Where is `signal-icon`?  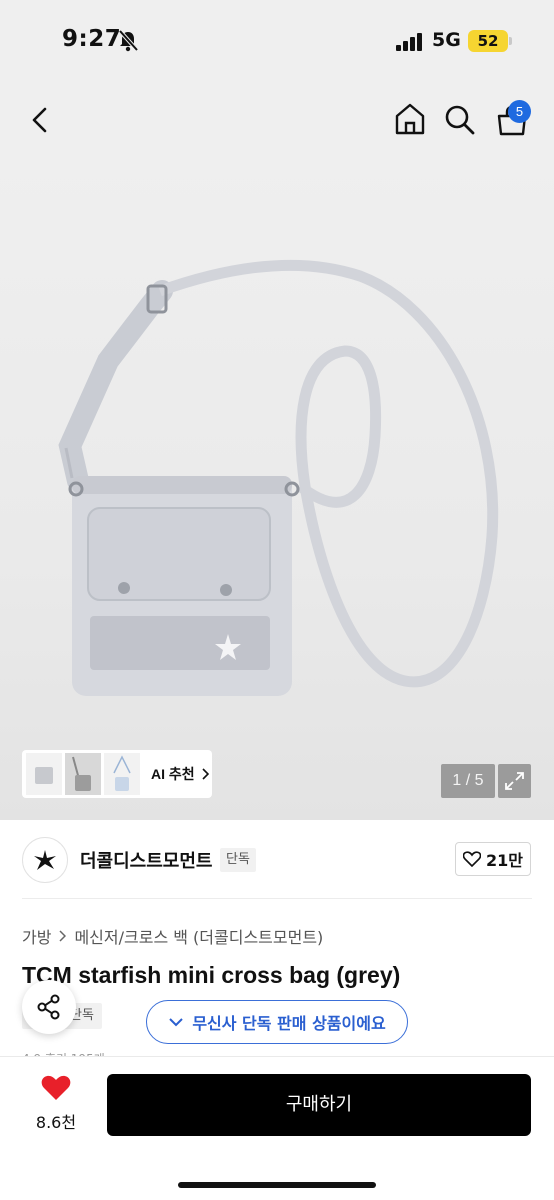
signal-icon is located at coordinates (409, 42).